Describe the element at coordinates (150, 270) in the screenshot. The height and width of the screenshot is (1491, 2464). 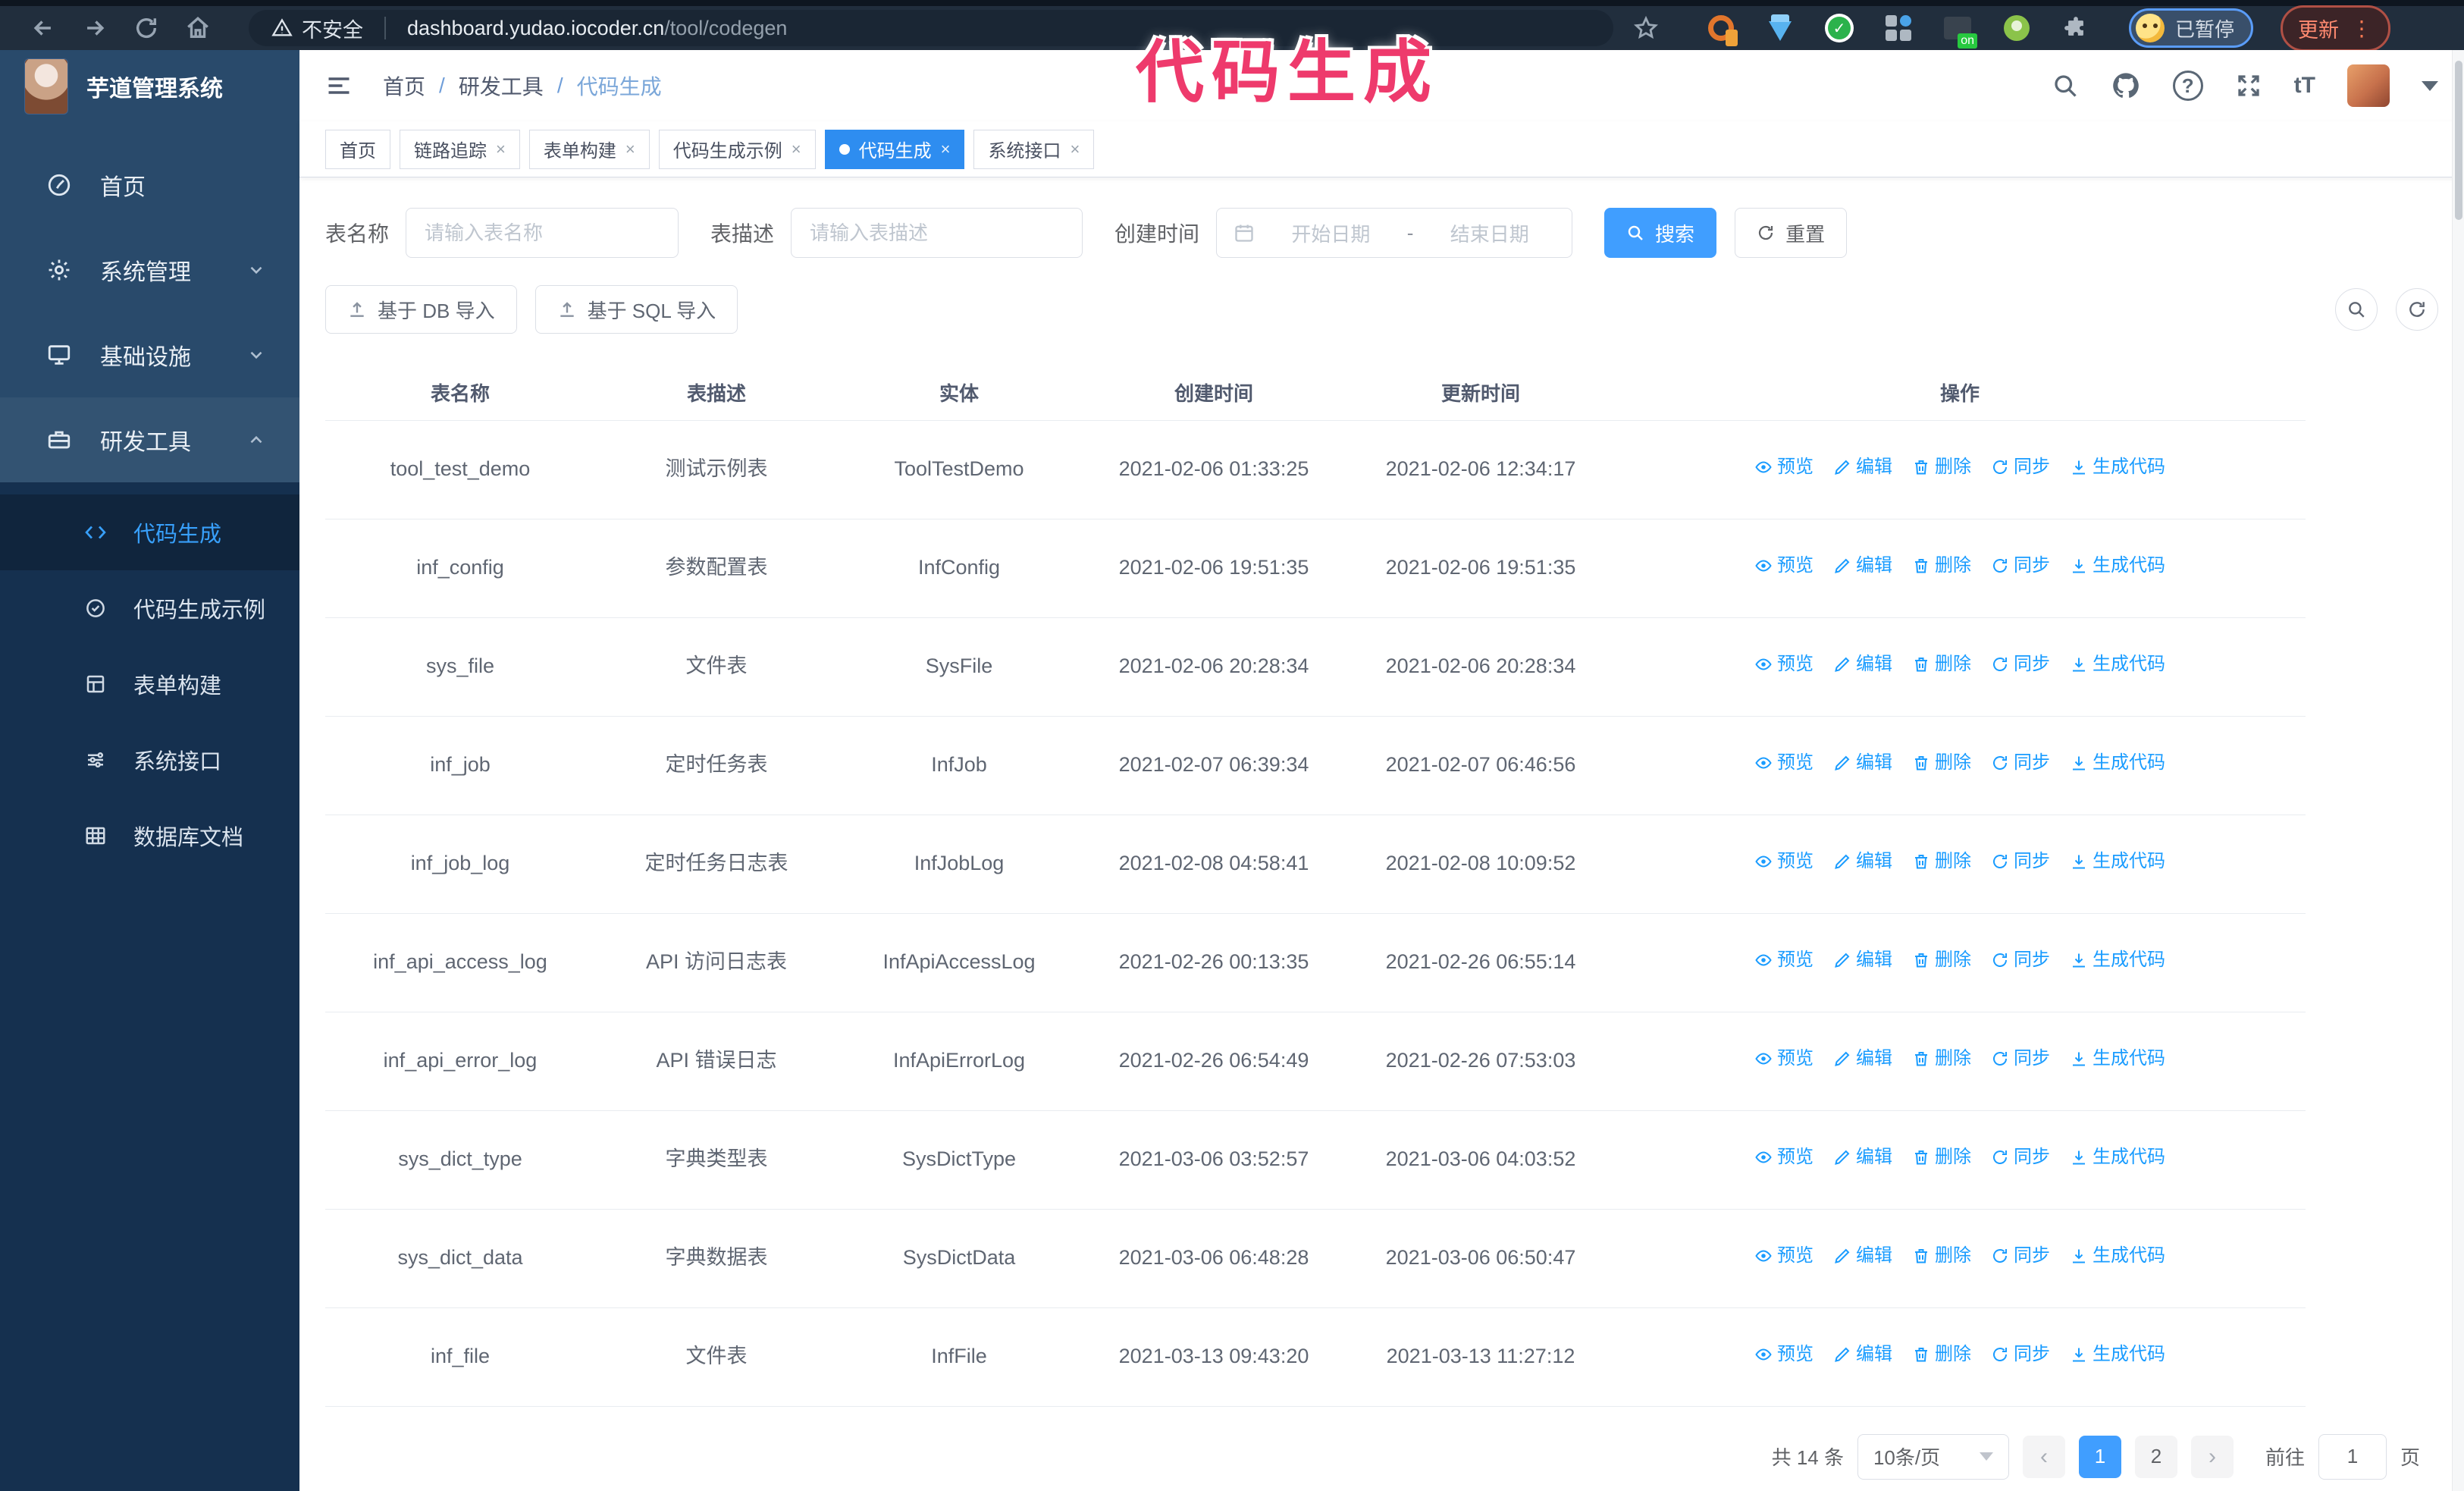
I see `sidebar-item-system-management: 系统管理` at that location.